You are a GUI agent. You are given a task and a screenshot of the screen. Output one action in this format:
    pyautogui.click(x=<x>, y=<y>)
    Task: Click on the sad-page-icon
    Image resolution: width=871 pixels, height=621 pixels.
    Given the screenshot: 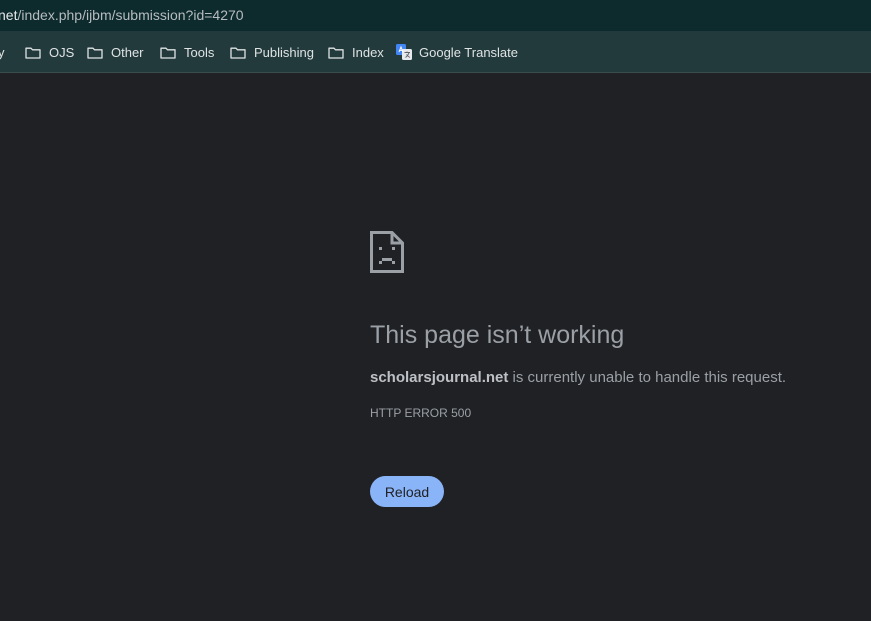 What is the action you would take?
    pyautogui.click(x=387, y=252)
    